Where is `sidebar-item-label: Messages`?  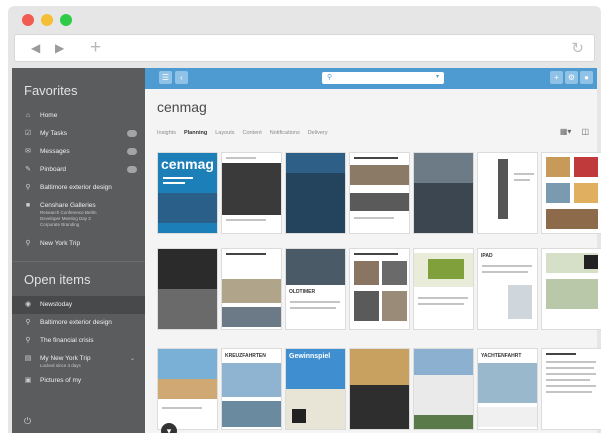
sidebar-item-label: Messages is located at coordinates (55, 151).